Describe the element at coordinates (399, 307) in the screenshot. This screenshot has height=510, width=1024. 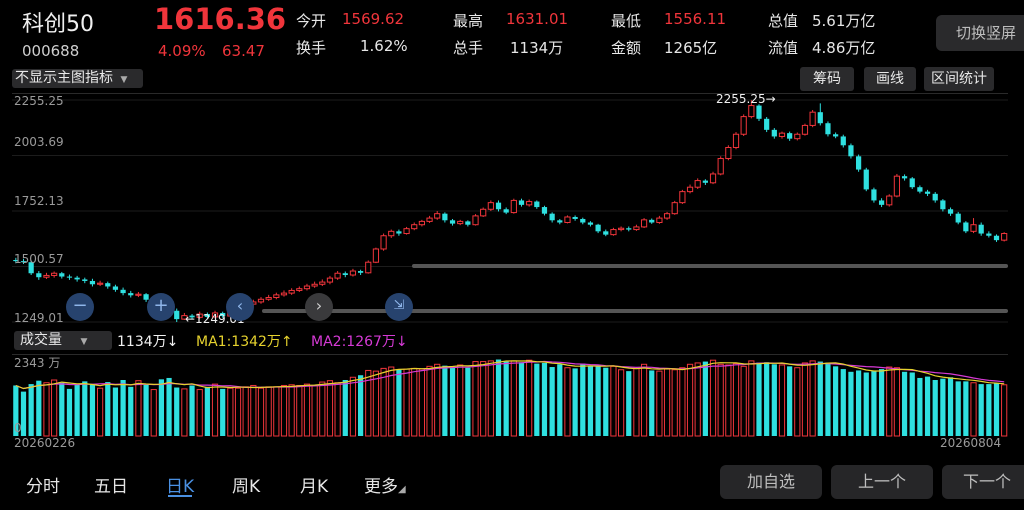
I see `collapse-icon: ⇲` at that location.